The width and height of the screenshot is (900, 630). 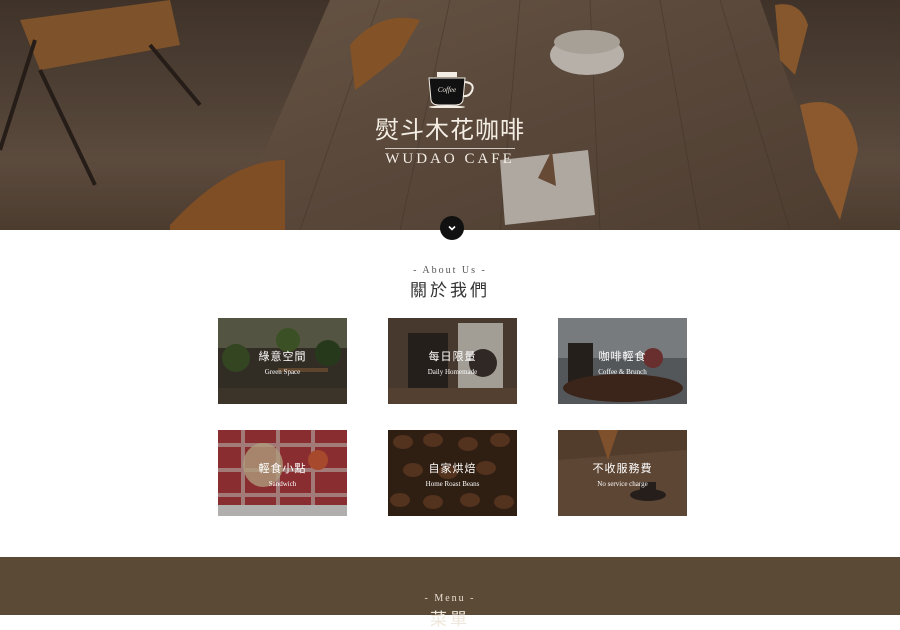 I want to click on logo-lettering: Coffee, so click(x=447, y=90).